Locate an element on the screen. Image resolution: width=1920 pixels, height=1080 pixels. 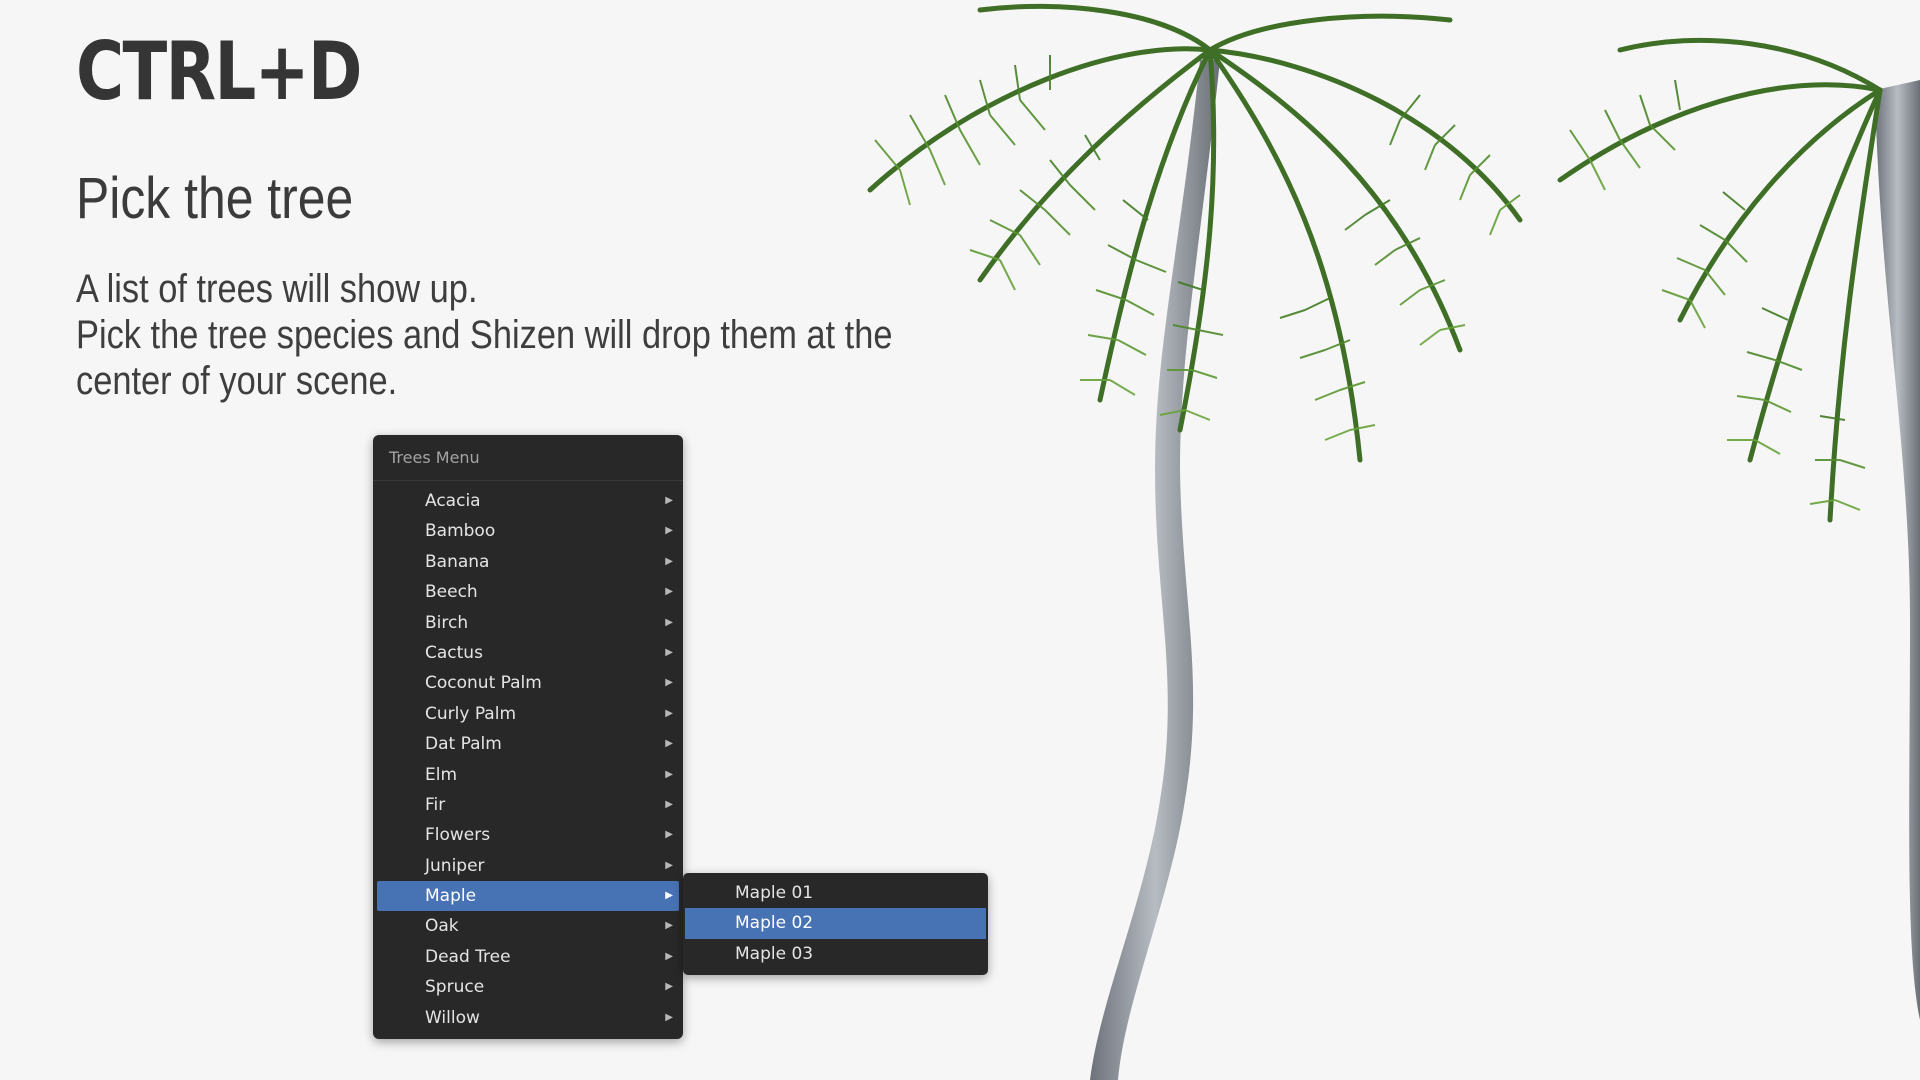
description-line: center of your scene. is located at coordinates (237, 381).